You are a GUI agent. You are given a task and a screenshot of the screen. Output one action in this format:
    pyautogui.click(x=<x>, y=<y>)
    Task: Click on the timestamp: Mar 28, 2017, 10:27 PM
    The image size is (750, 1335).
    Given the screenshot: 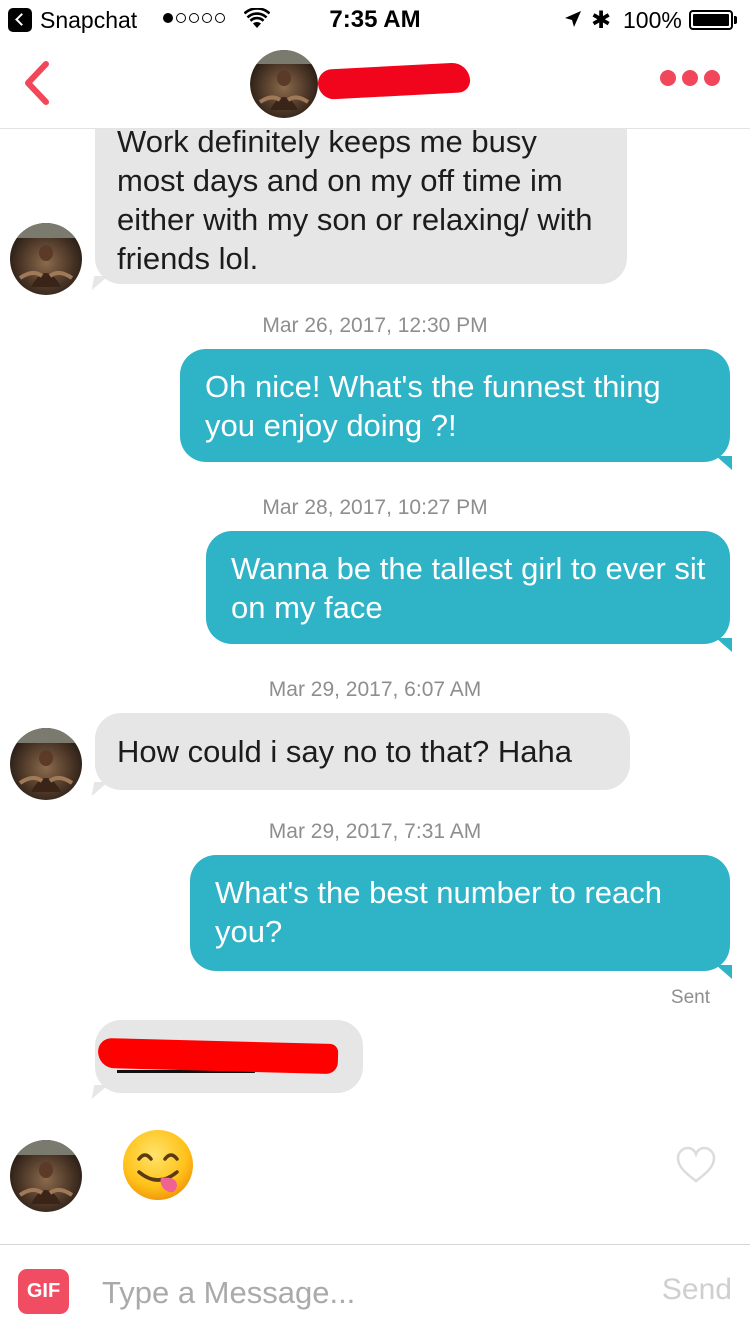 What is the action you would take?
    pyautogui.click(x=375, y=507)
    